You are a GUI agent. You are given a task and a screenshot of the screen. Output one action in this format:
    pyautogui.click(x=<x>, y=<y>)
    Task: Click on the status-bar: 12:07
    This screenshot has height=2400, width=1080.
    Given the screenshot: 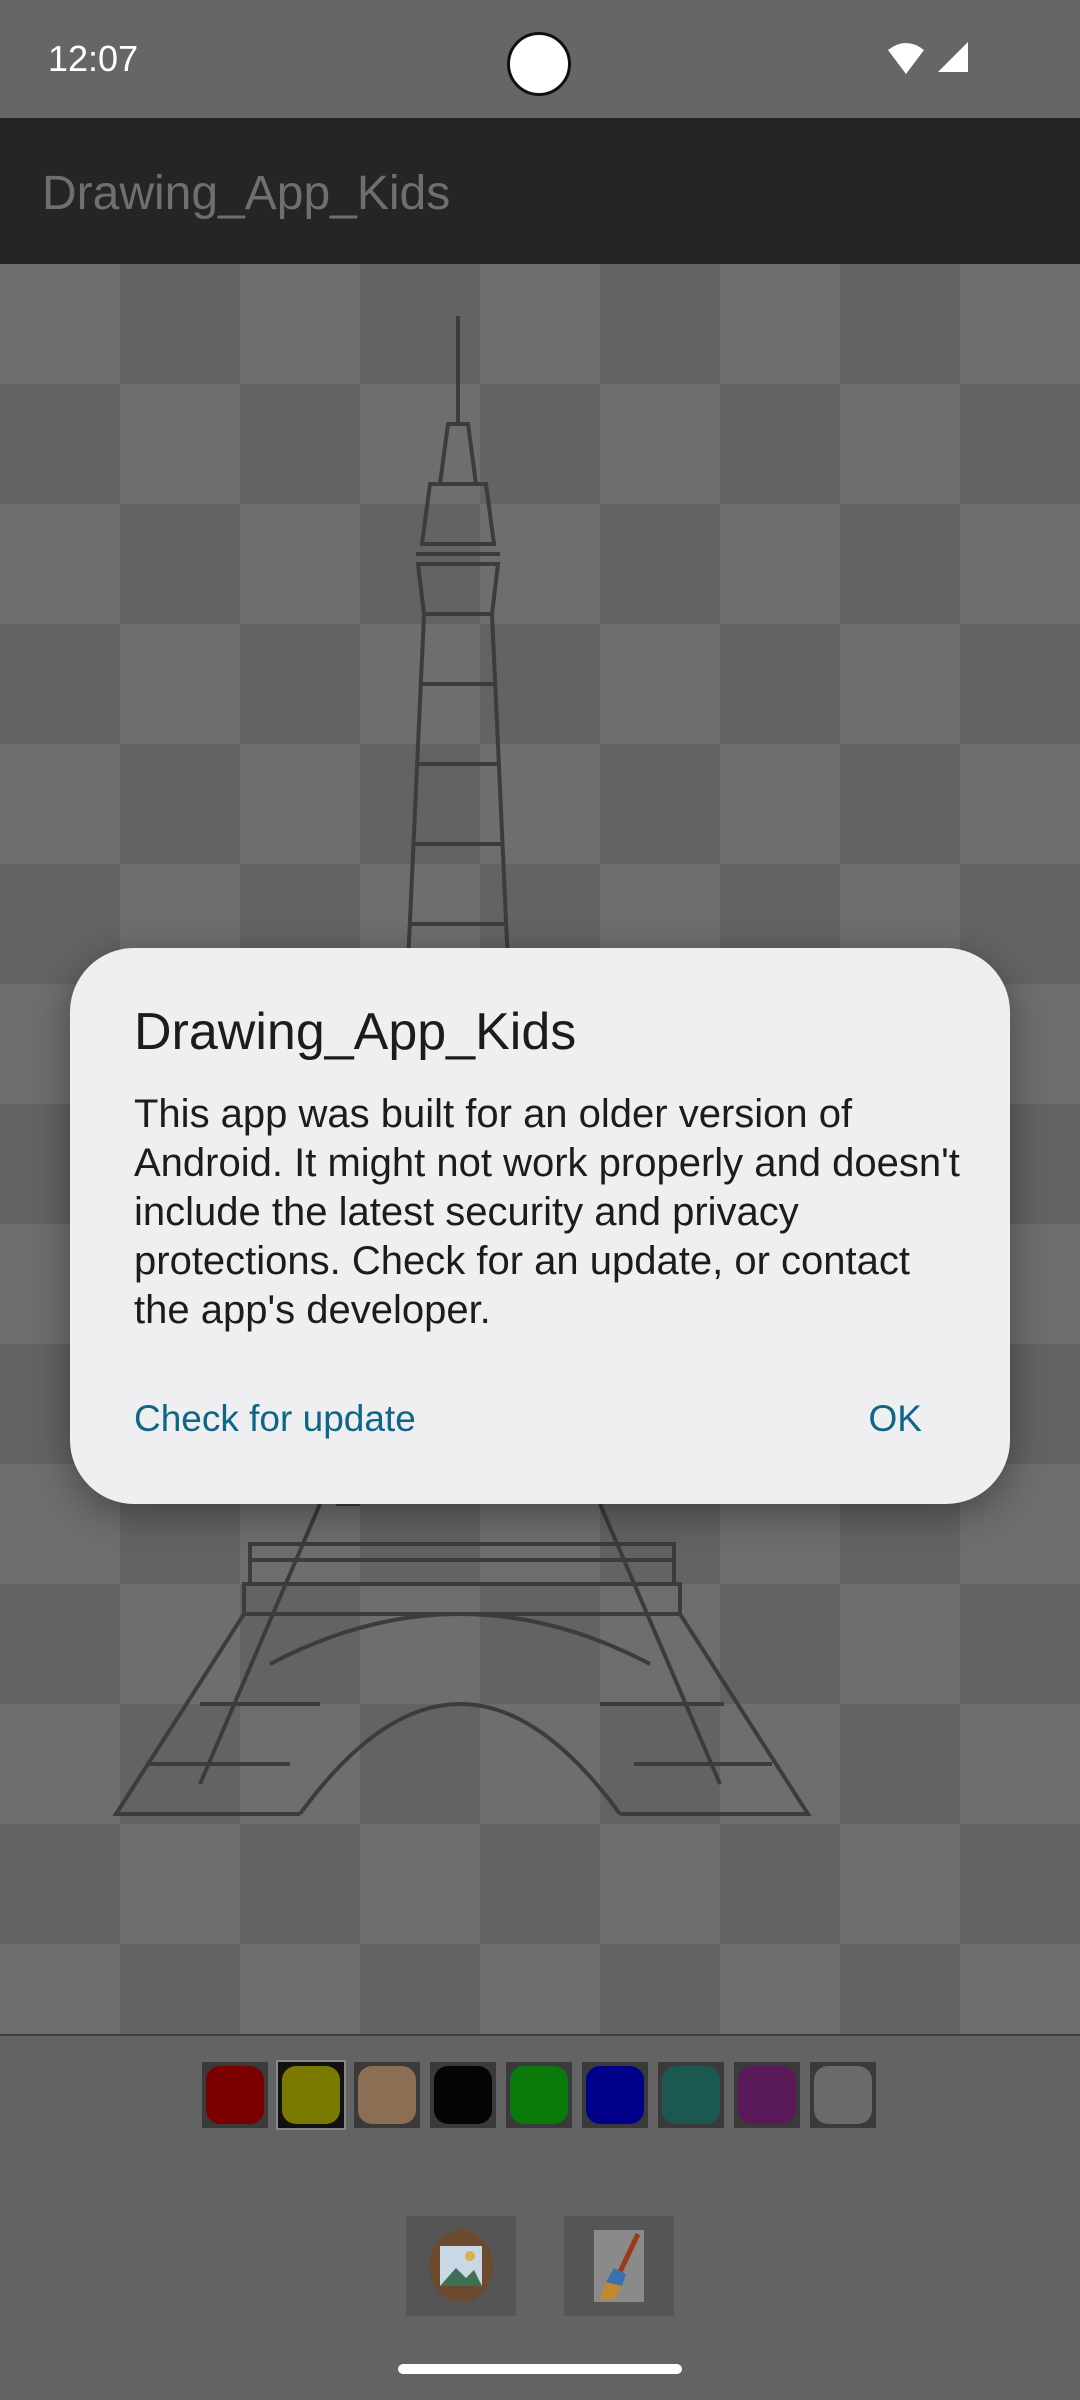 What is the action you would take?
    pyautogui.click(x=540, y=59)
    